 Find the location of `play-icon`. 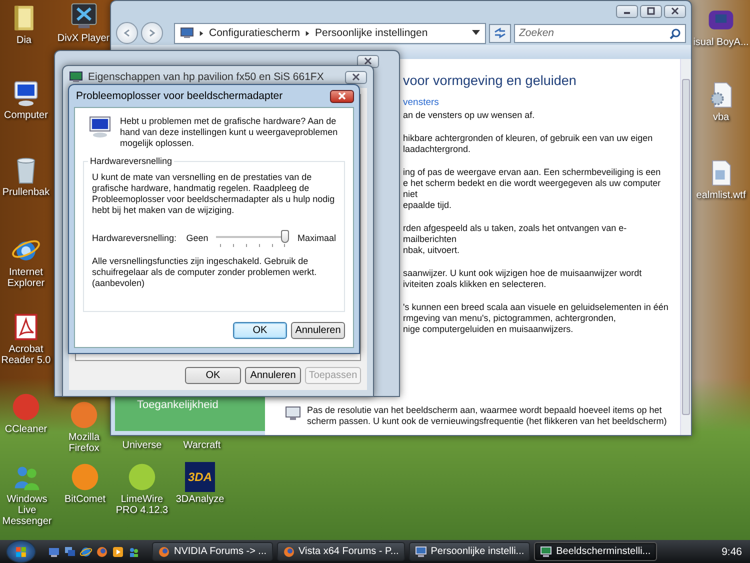

play-icon is located at coordinates (118, 552).